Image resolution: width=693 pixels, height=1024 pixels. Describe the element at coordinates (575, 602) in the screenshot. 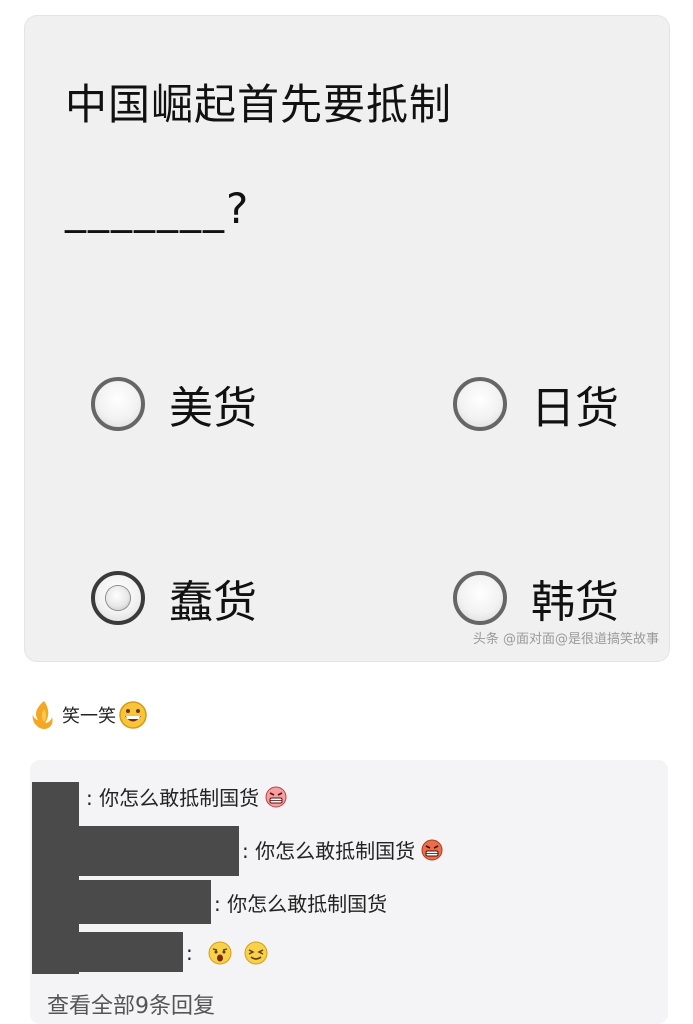

I see `option-label: 韩货` at that location.